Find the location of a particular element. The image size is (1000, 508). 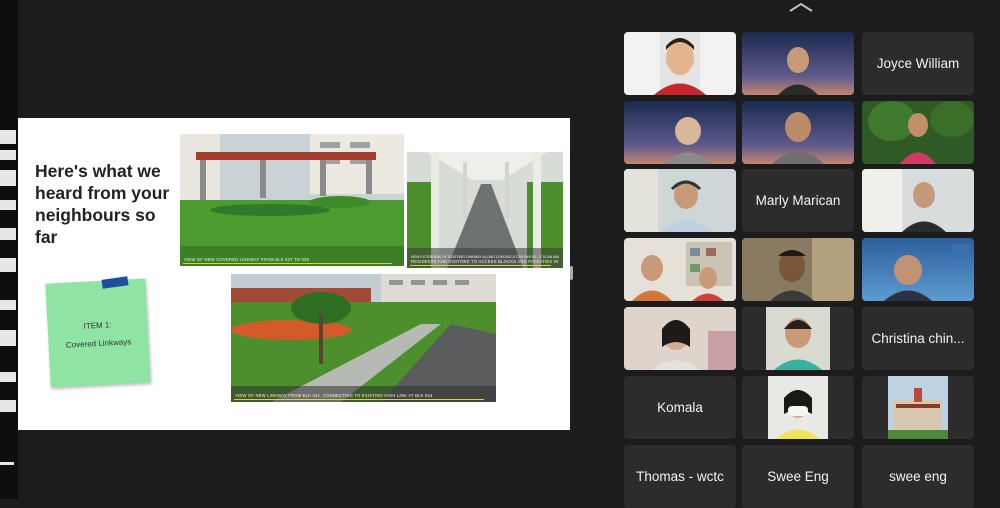

corridor-photo-image is located at coordinates (485, 210).